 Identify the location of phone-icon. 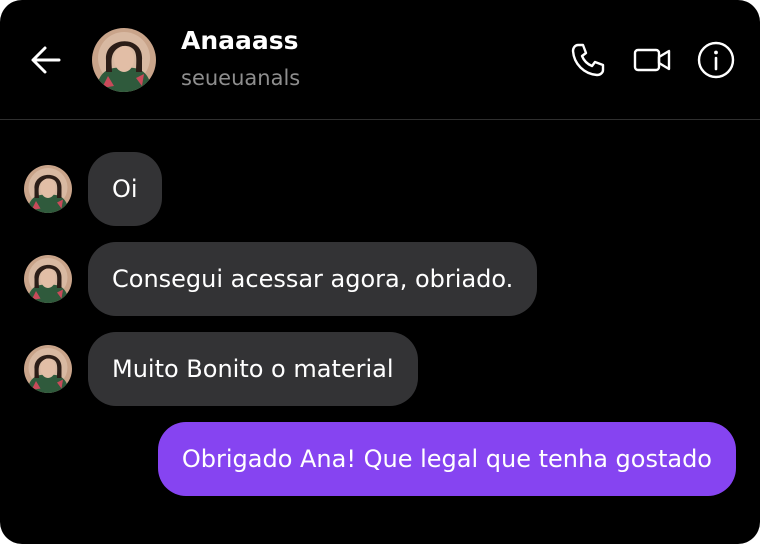
(588, 60).